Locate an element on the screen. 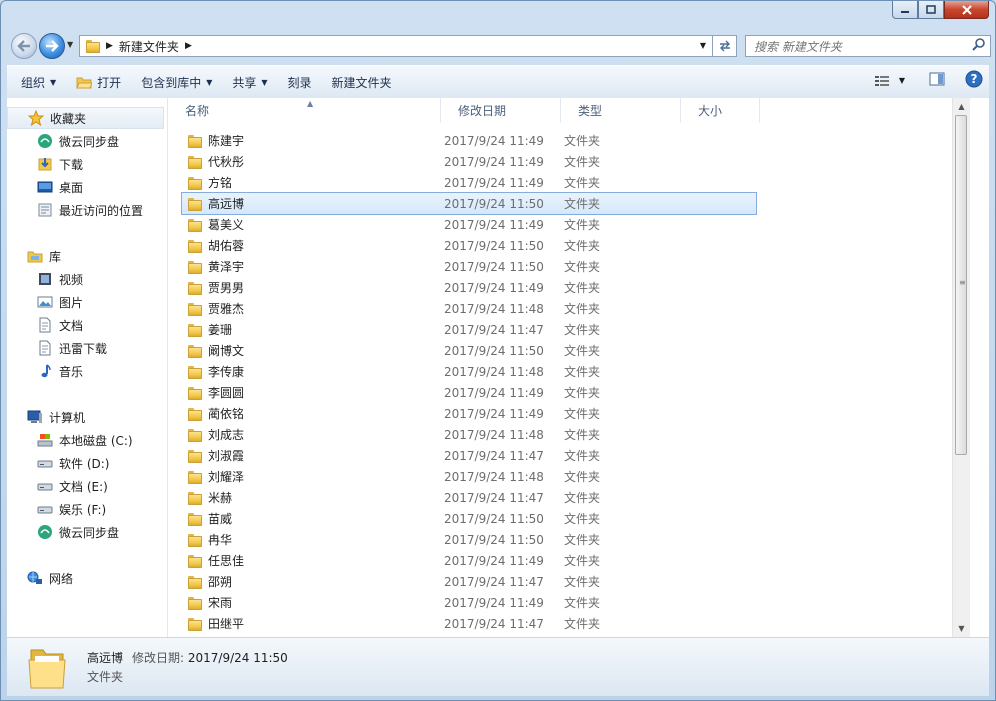 This screenshot has height=701, width=996. back-button is located at coordinates (24, 46).